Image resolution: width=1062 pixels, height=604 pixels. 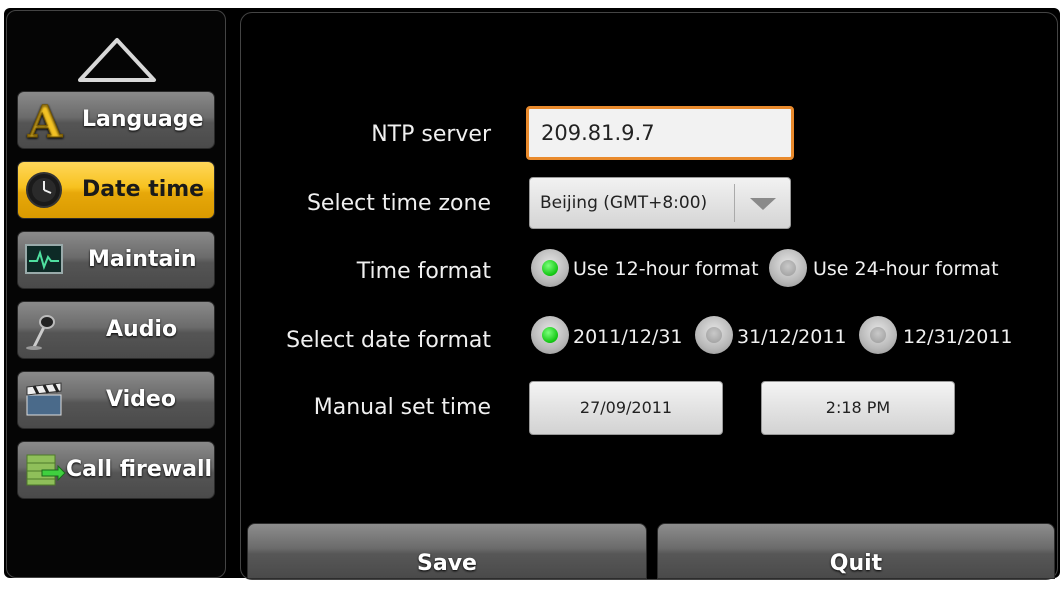 I want to click on time-format-label: Time format, so click(x=423, y=271).